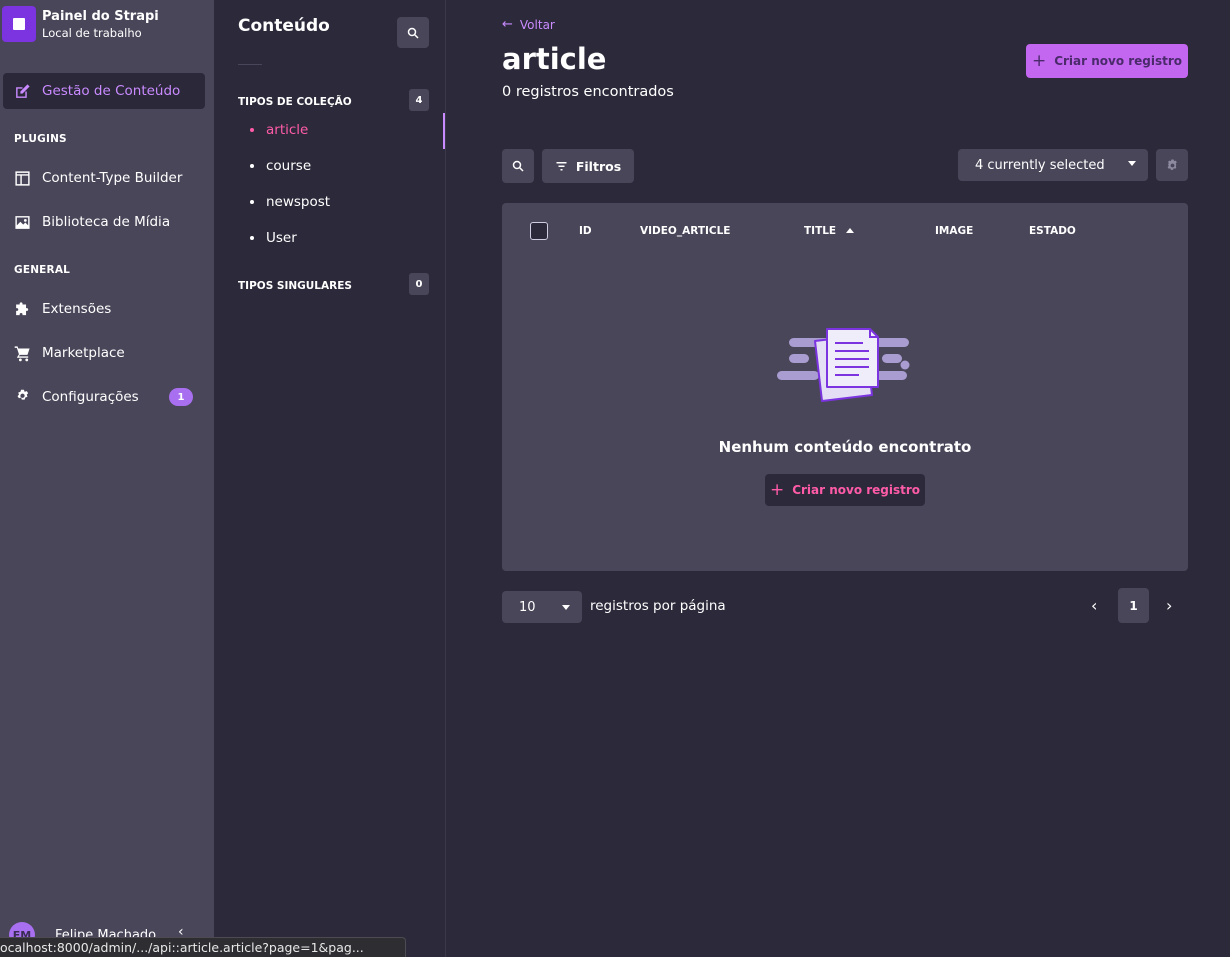  I want to click on subnav-item-user: User, so click(273, 238).